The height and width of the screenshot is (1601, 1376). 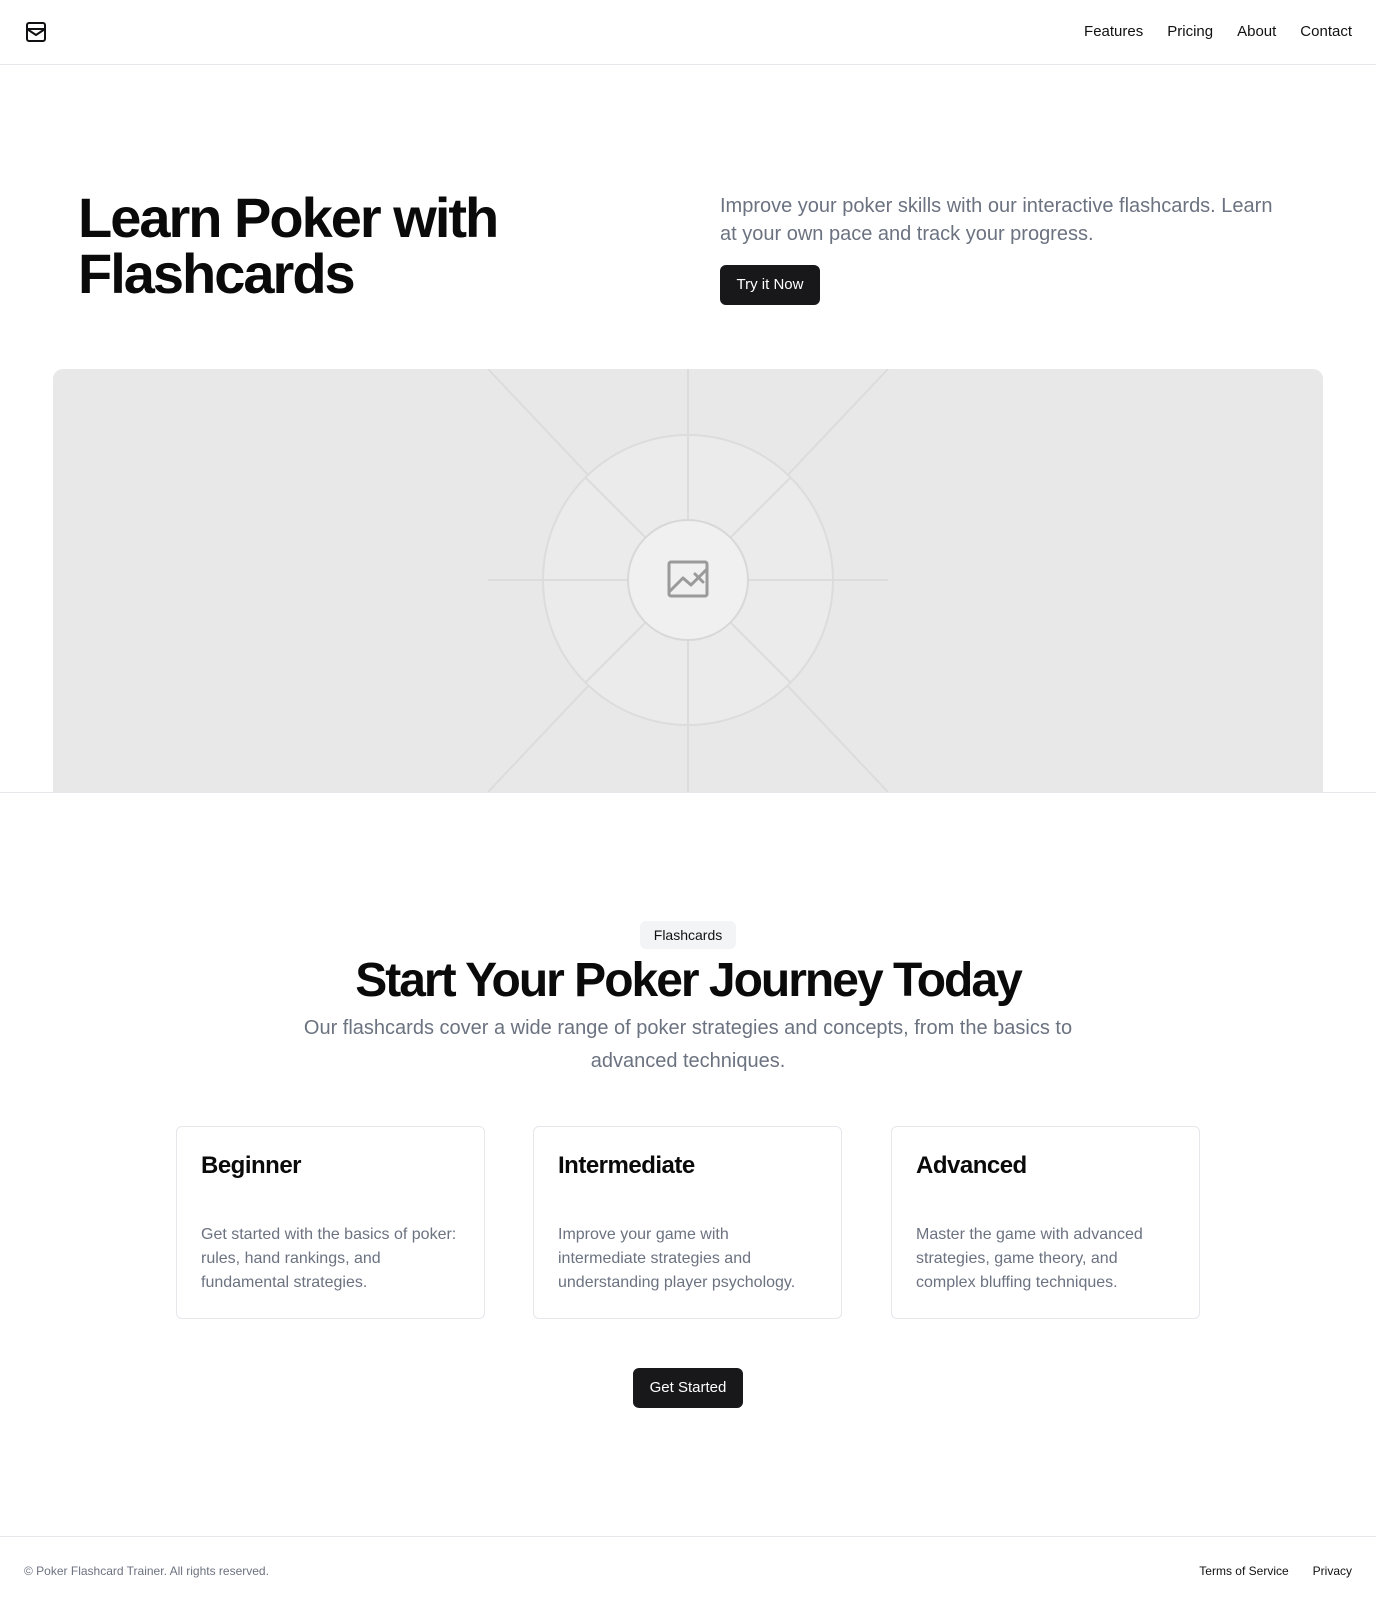 I want to click on flashcards-badge: Flashcards, so click(x=688, y=935).